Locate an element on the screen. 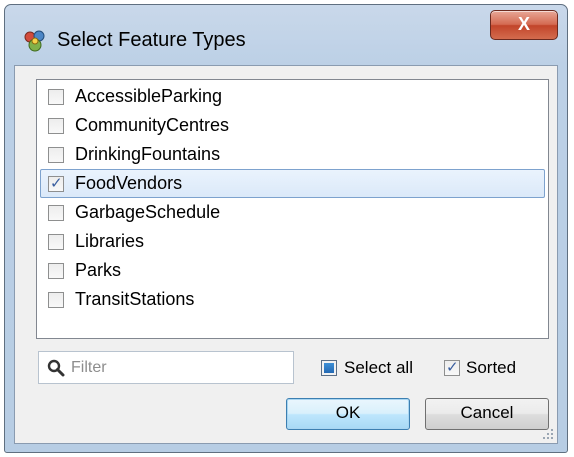 The height and width of the screenshot is (457, 574). sorted-label: Sorted is located at coordinates (491, 368).